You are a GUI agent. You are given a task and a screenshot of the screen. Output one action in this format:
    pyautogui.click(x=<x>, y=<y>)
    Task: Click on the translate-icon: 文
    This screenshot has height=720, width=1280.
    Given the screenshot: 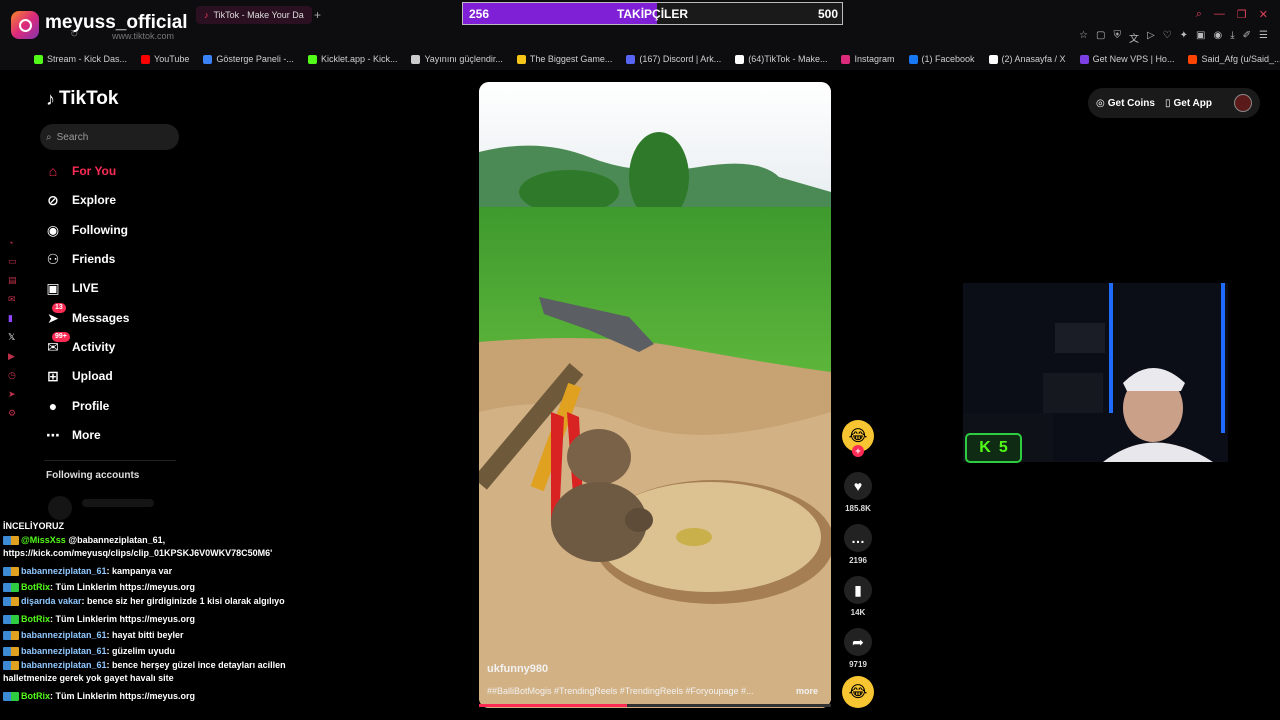 What is the action you would take?
    pyautogui.click(x=1134, y=37)
    